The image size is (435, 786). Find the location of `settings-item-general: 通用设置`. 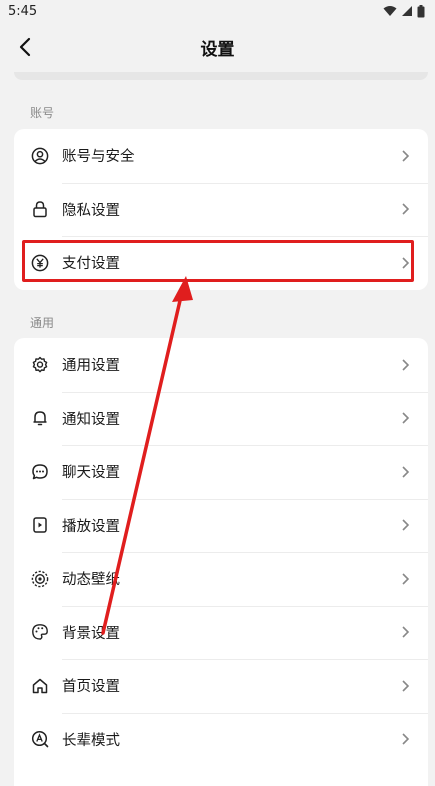

settings-item-general: 通用设置 is located at coordinates (221, 365).